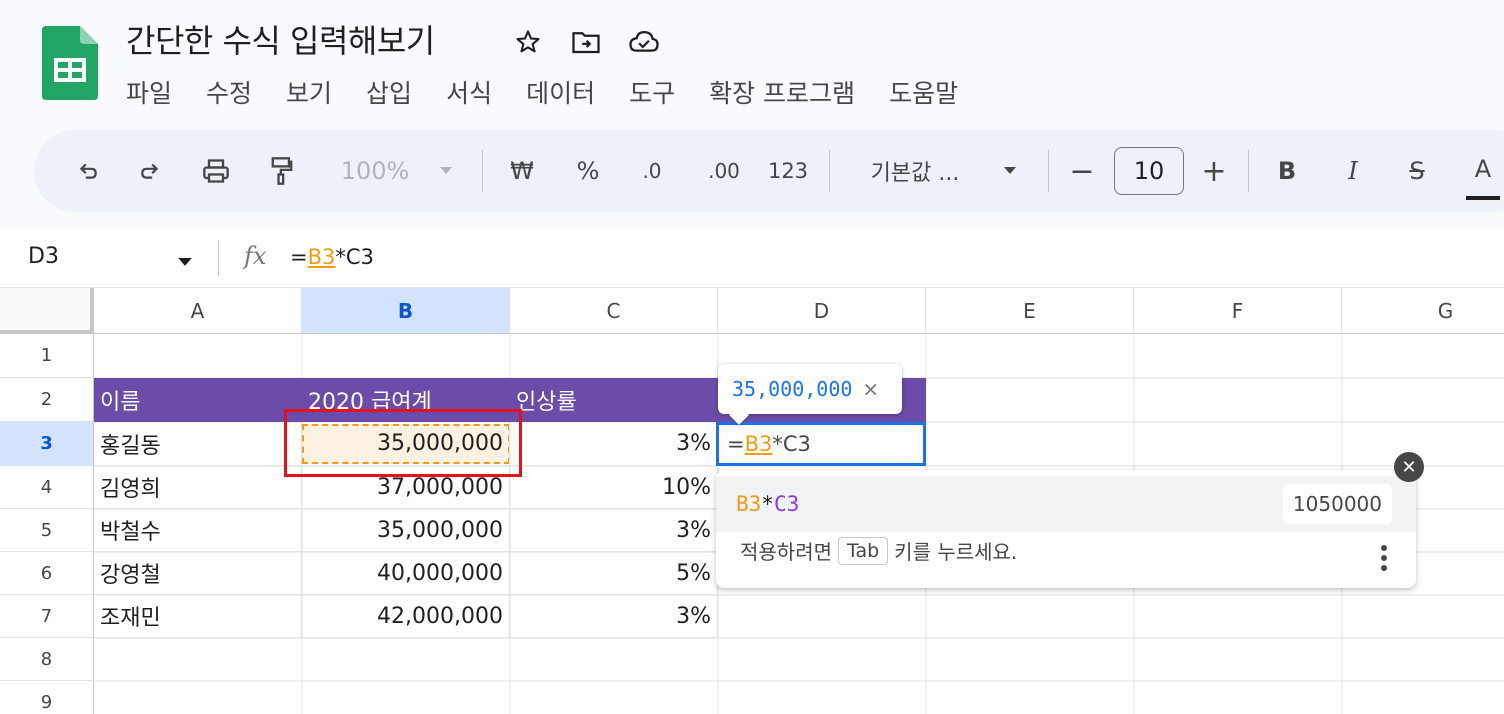  I want to click on name-box: D3, so click(43, 256).